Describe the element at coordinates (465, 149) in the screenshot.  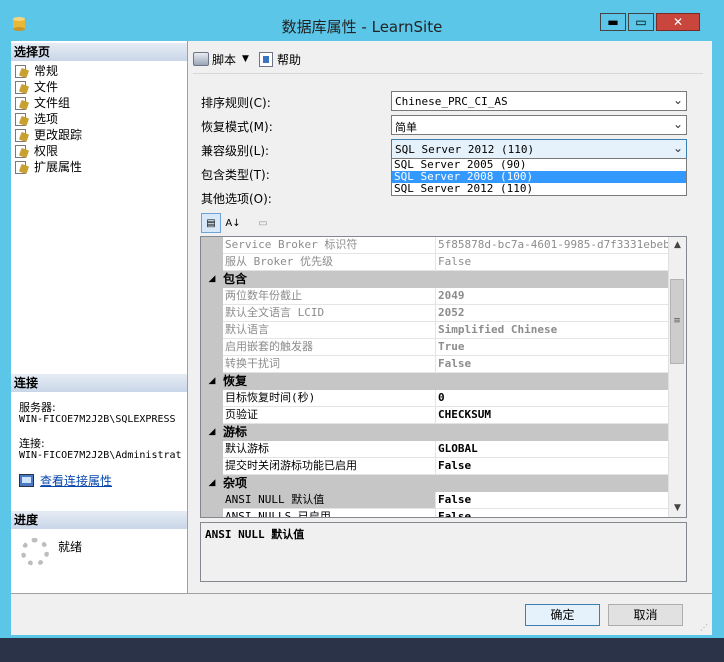
I see `compat-value: SQL Server 2012 (110)` at that location.